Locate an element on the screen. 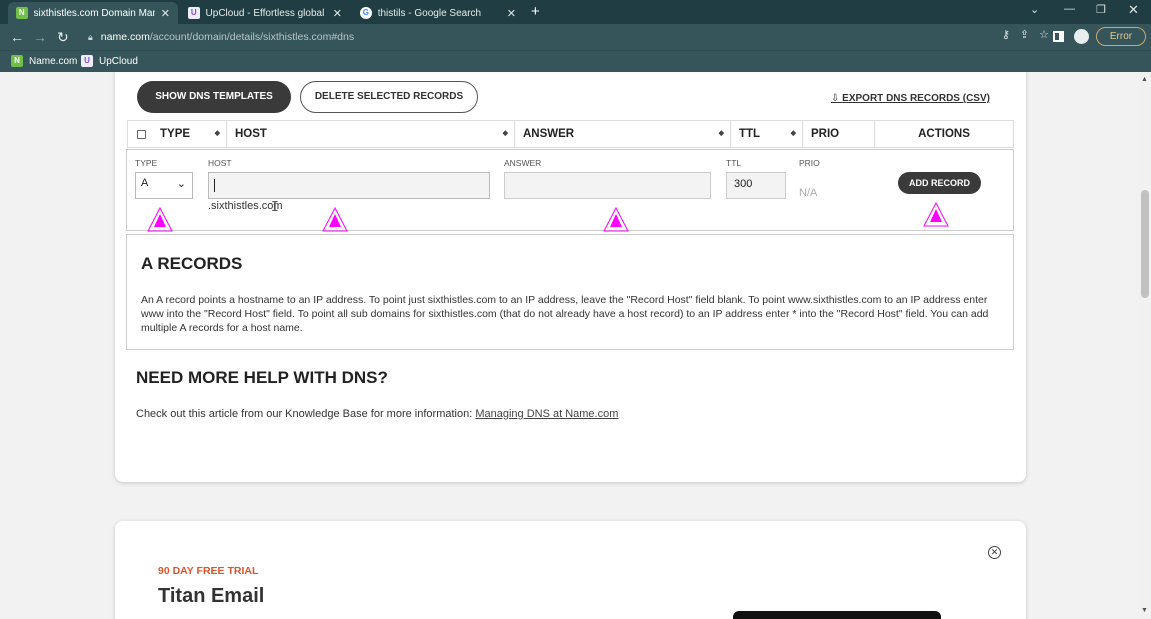  select-all-checkbox is located at coordinates (141, 134).